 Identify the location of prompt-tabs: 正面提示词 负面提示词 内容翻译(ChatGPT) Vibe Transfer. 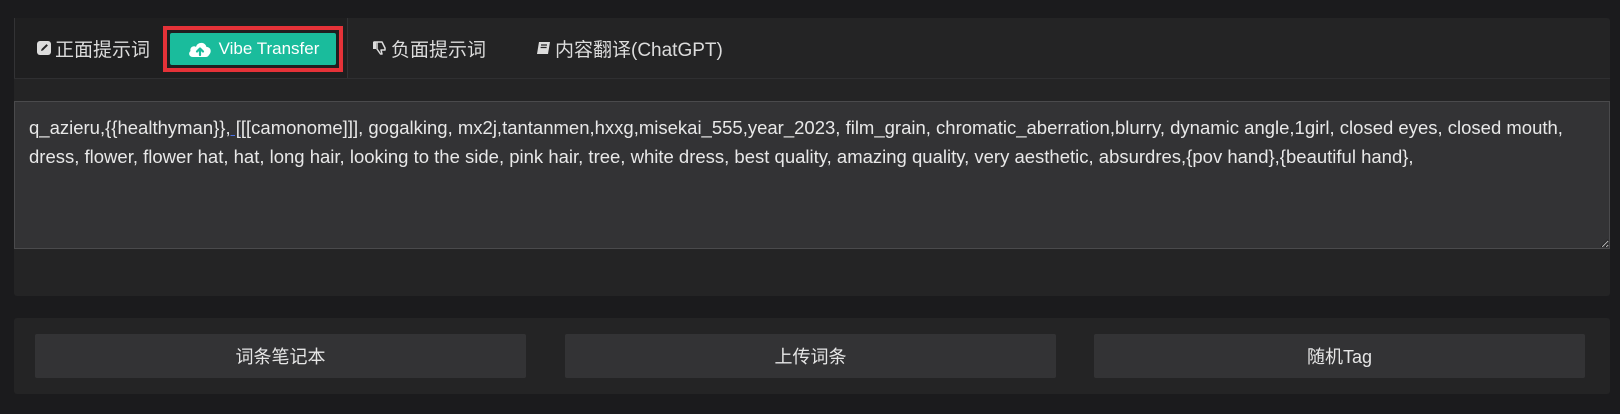
(812, 48).